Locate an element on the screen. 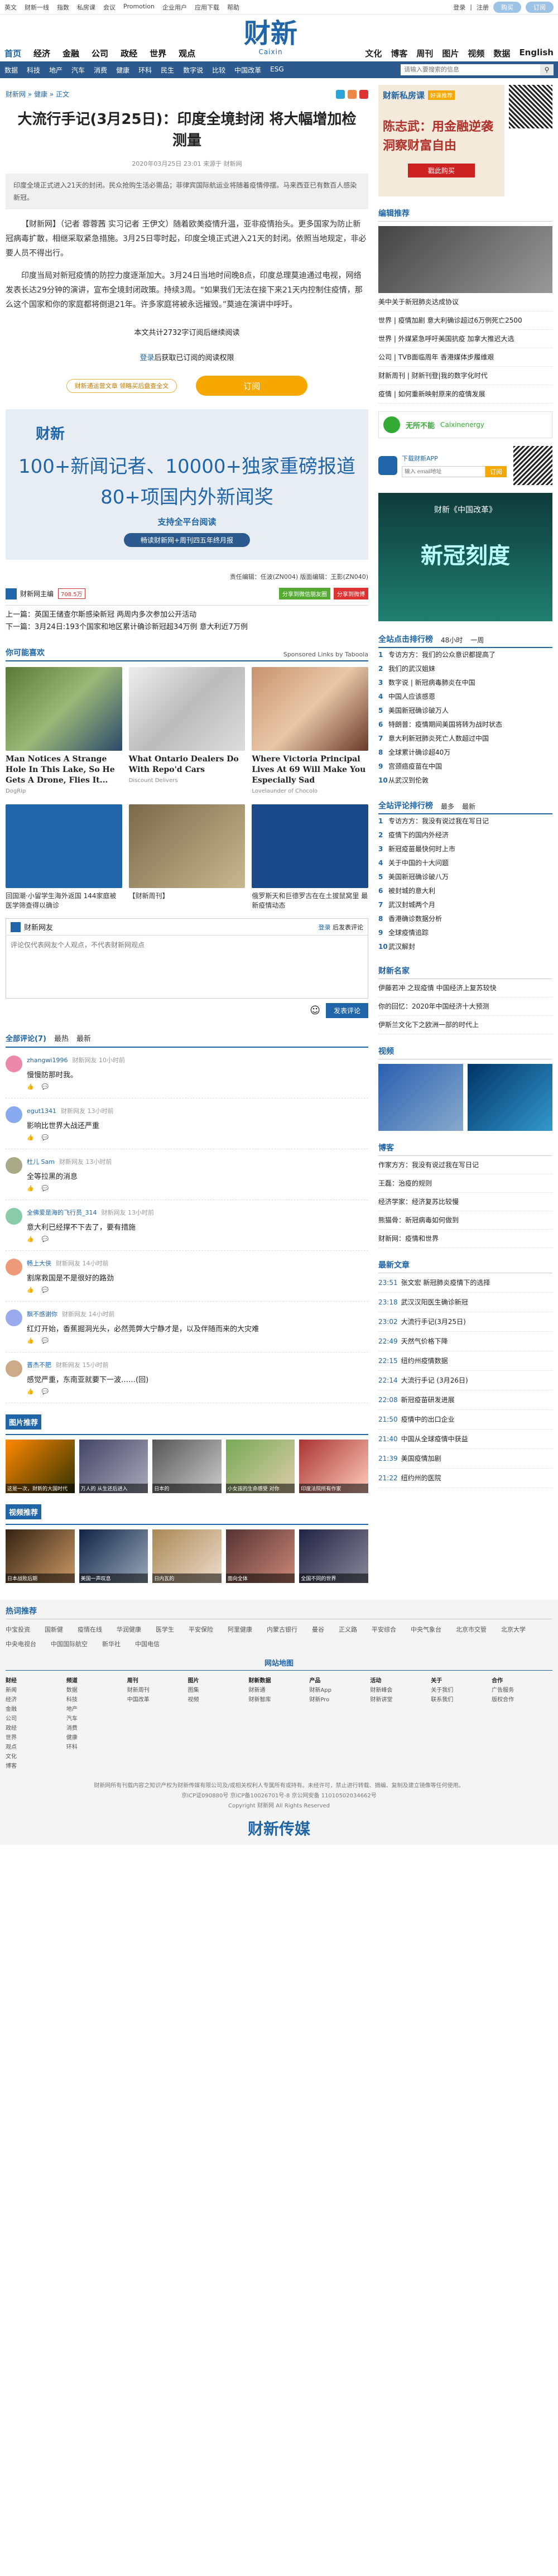  rank-tab-48h: 48小时 is located at coordinates (452, 640).